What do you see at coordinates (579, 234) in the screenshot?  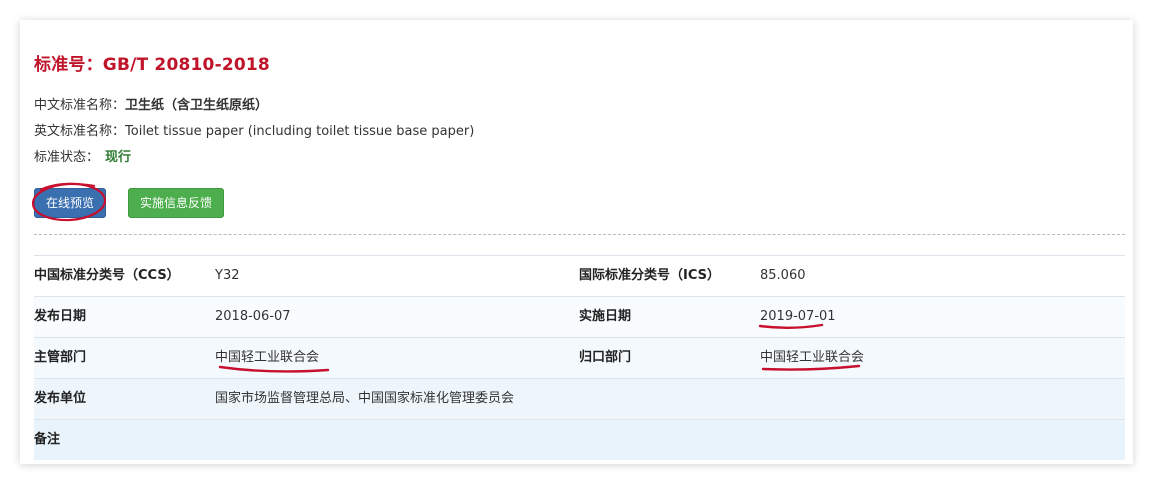 I see `dashed-divider` at bounding box center [579, 234].